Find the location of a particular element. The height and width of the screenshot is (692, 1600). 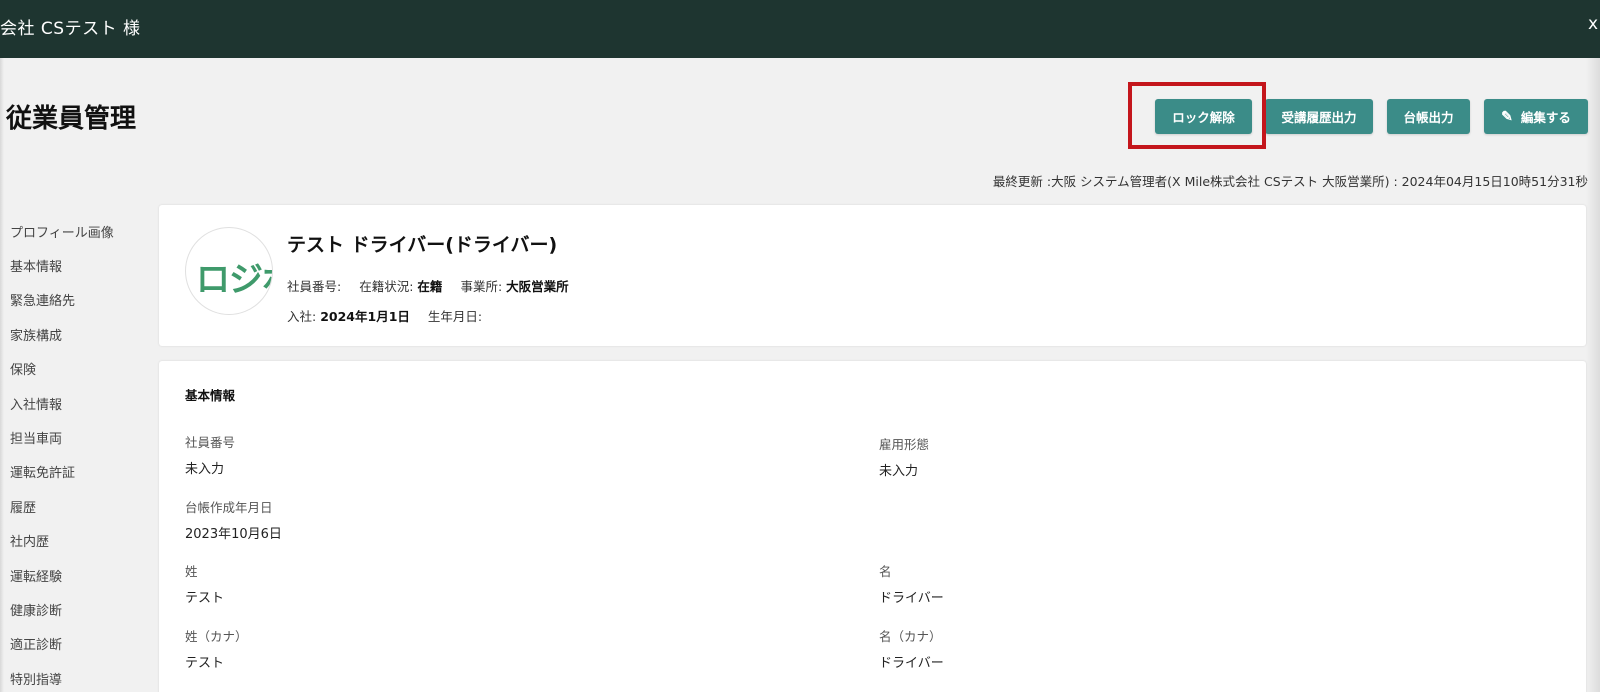

office: 事業所: 大阪営業所 is located at coordinates (514, 285).